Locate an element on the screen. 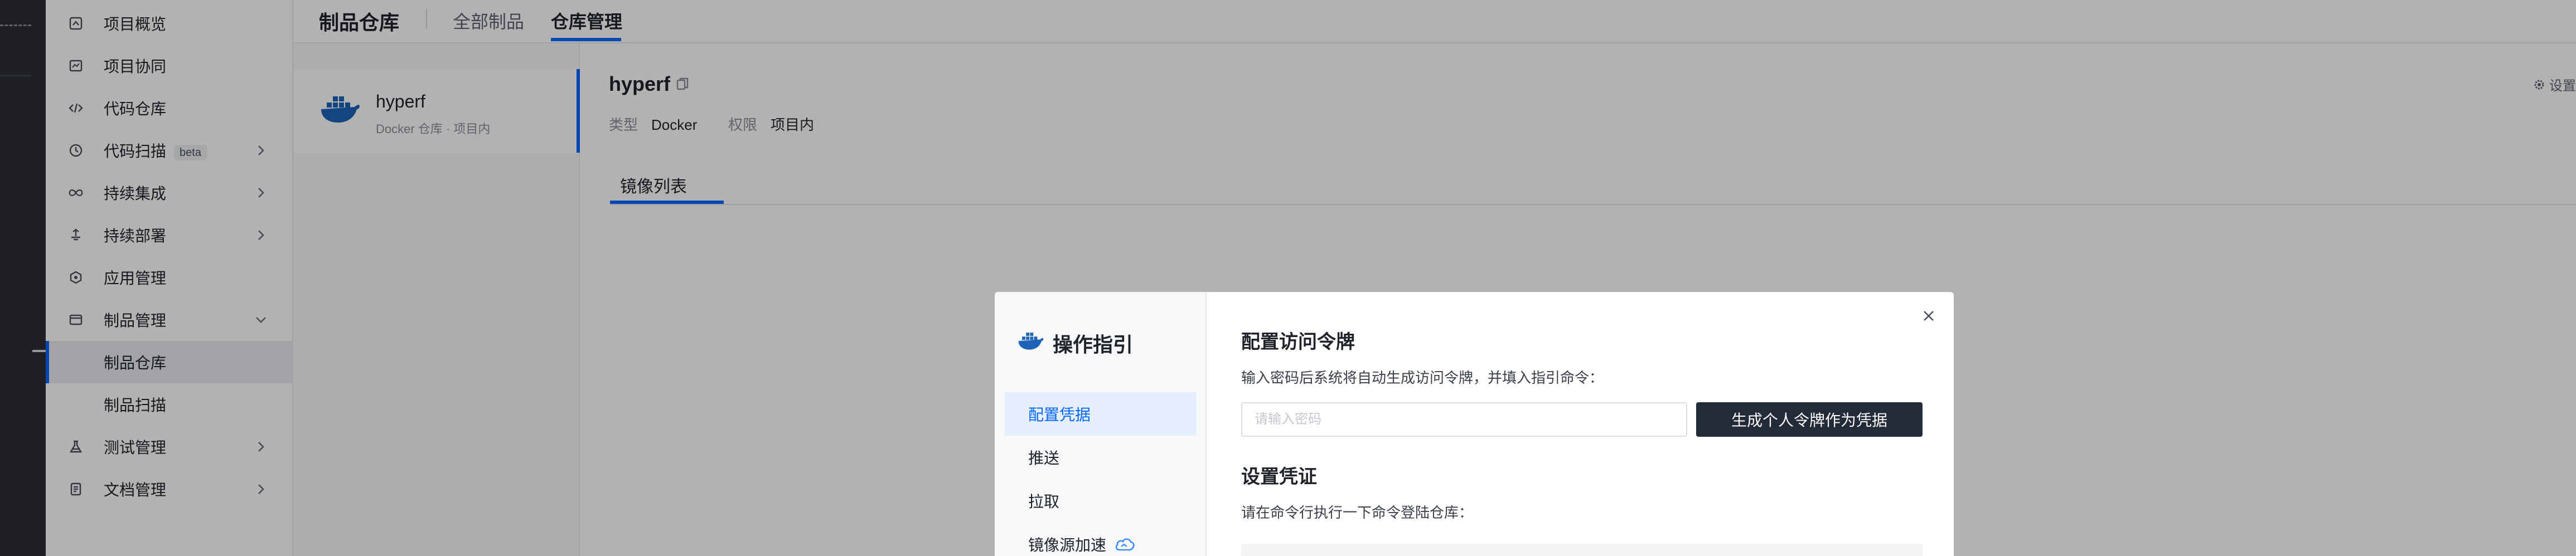  step-label: 镜像源加速 is located at coordinates (1067, 545).